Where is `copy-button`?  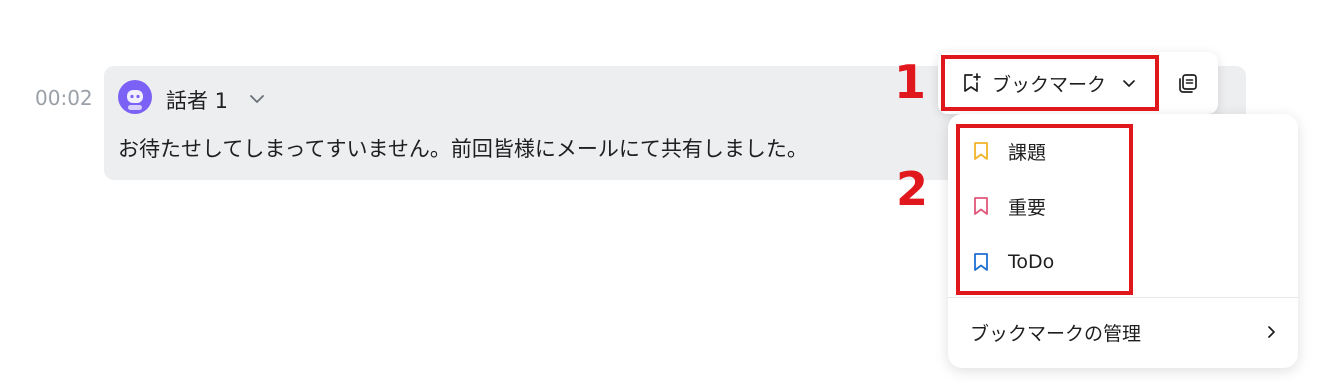 copy-button is located at coordinates (1188, 83).